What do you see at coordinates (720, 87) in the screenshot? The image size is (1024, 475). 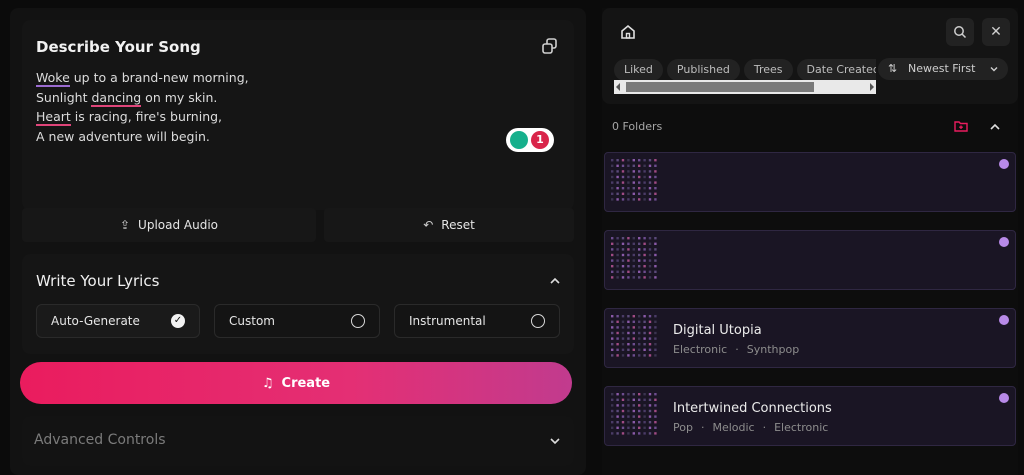 I see `scroll-thumb` at bounding box center [720, 87].